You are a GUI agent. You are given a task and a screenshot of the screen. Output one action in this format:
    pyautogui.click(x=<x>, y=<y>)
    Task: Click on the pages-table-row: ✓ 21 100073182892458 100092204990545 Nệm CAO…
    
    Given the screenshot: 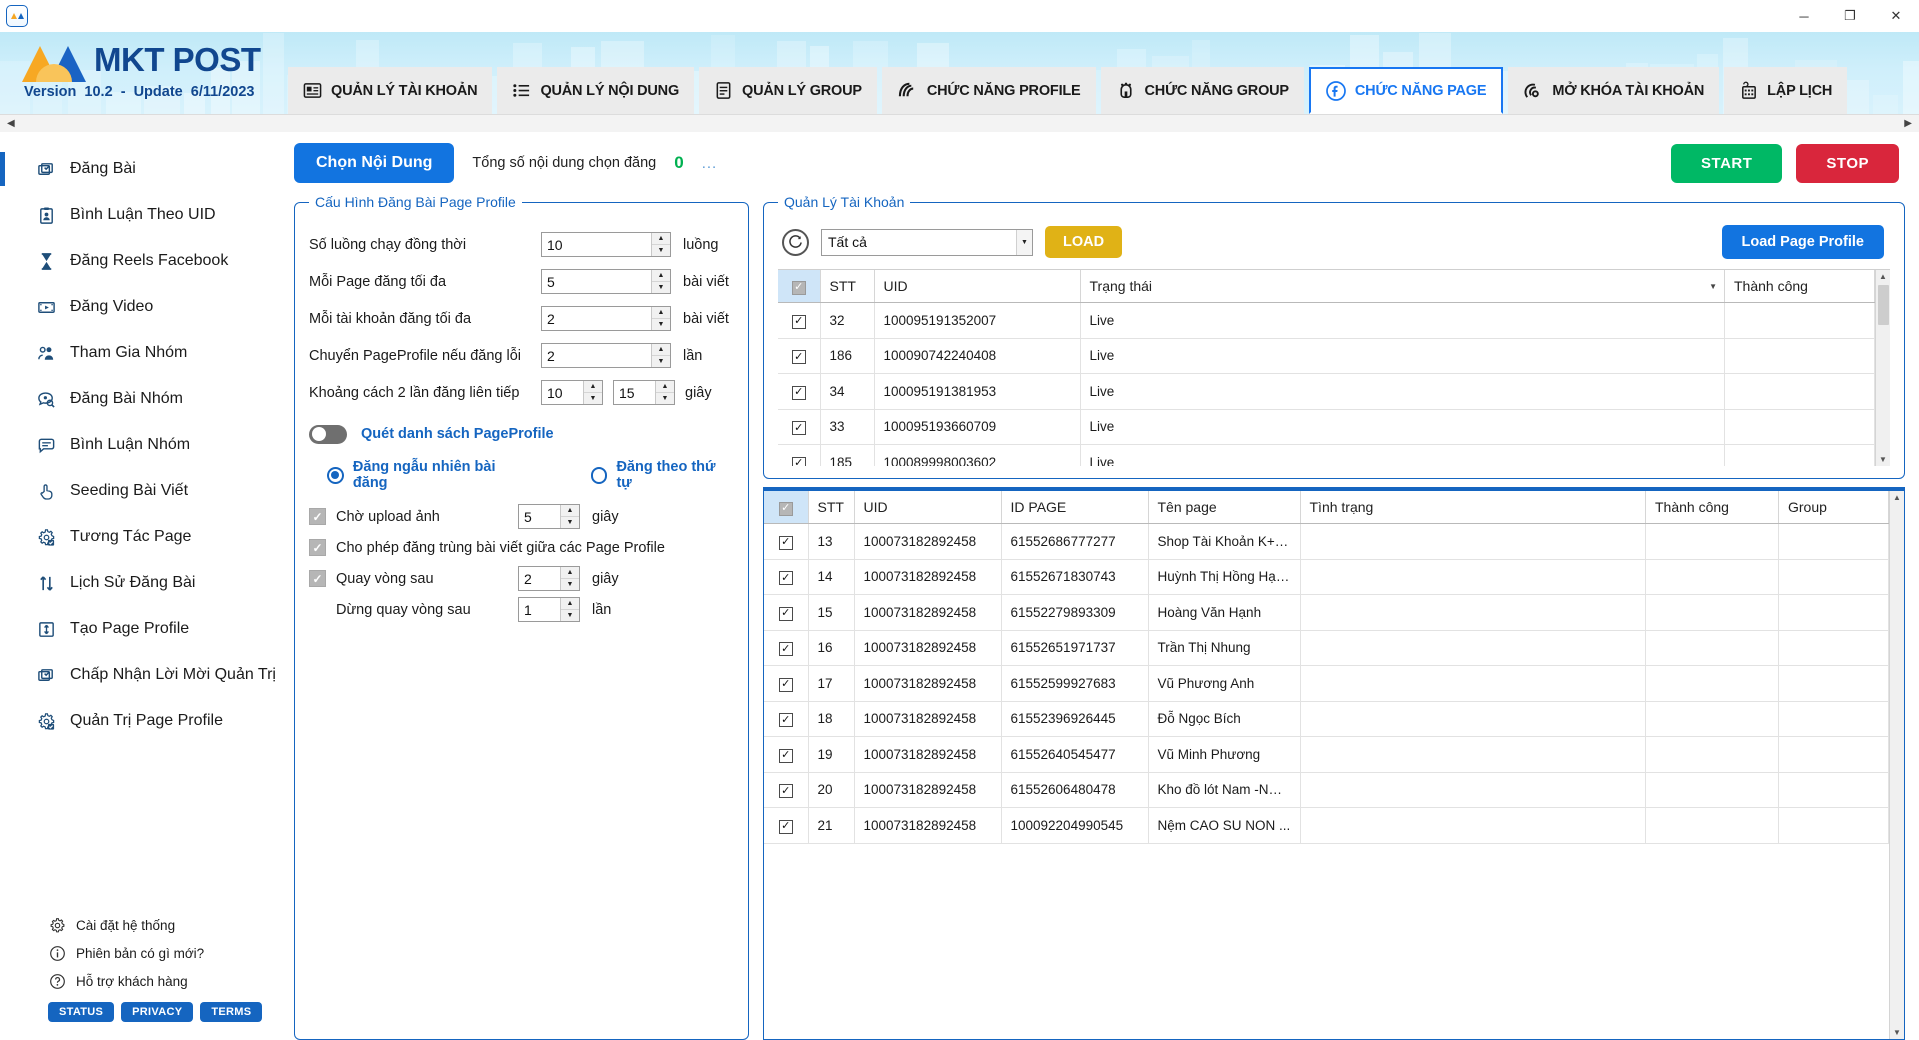 What is the action you would take?
    pyautogui.click(x=1326, y=825)
    